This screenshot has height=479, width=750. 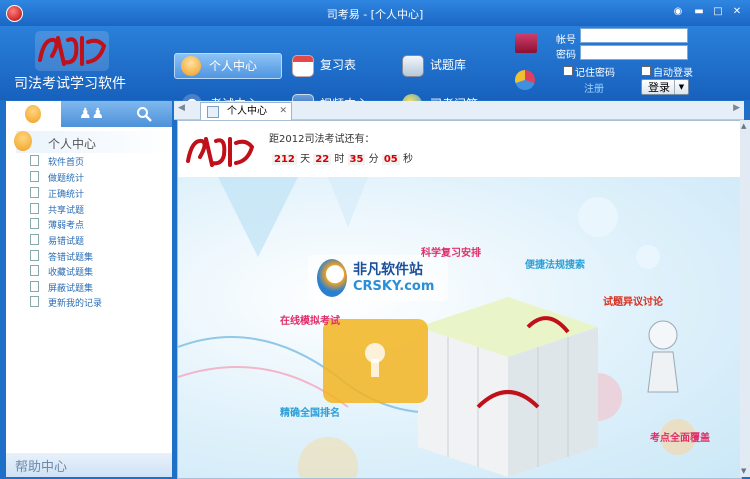 What do you see at coordinates (743, 126) in the screenshot?
I see `scroll-up-icon: ▲` at bounding box center [743, 126].